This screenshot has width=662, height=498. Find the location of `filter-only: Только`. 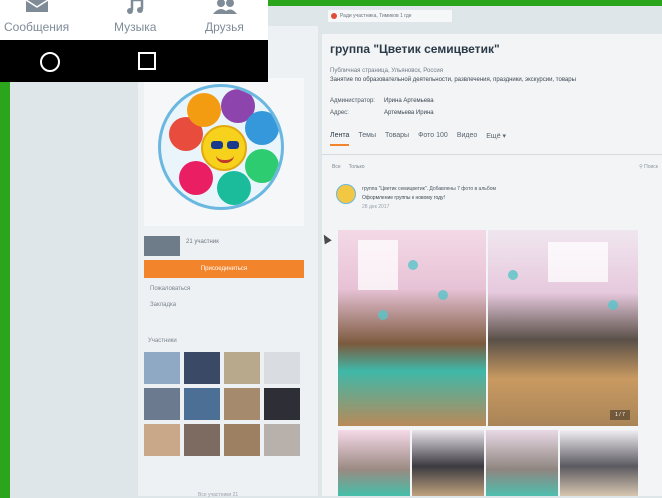

filter-only: Только is located at coordinates (357, 167).